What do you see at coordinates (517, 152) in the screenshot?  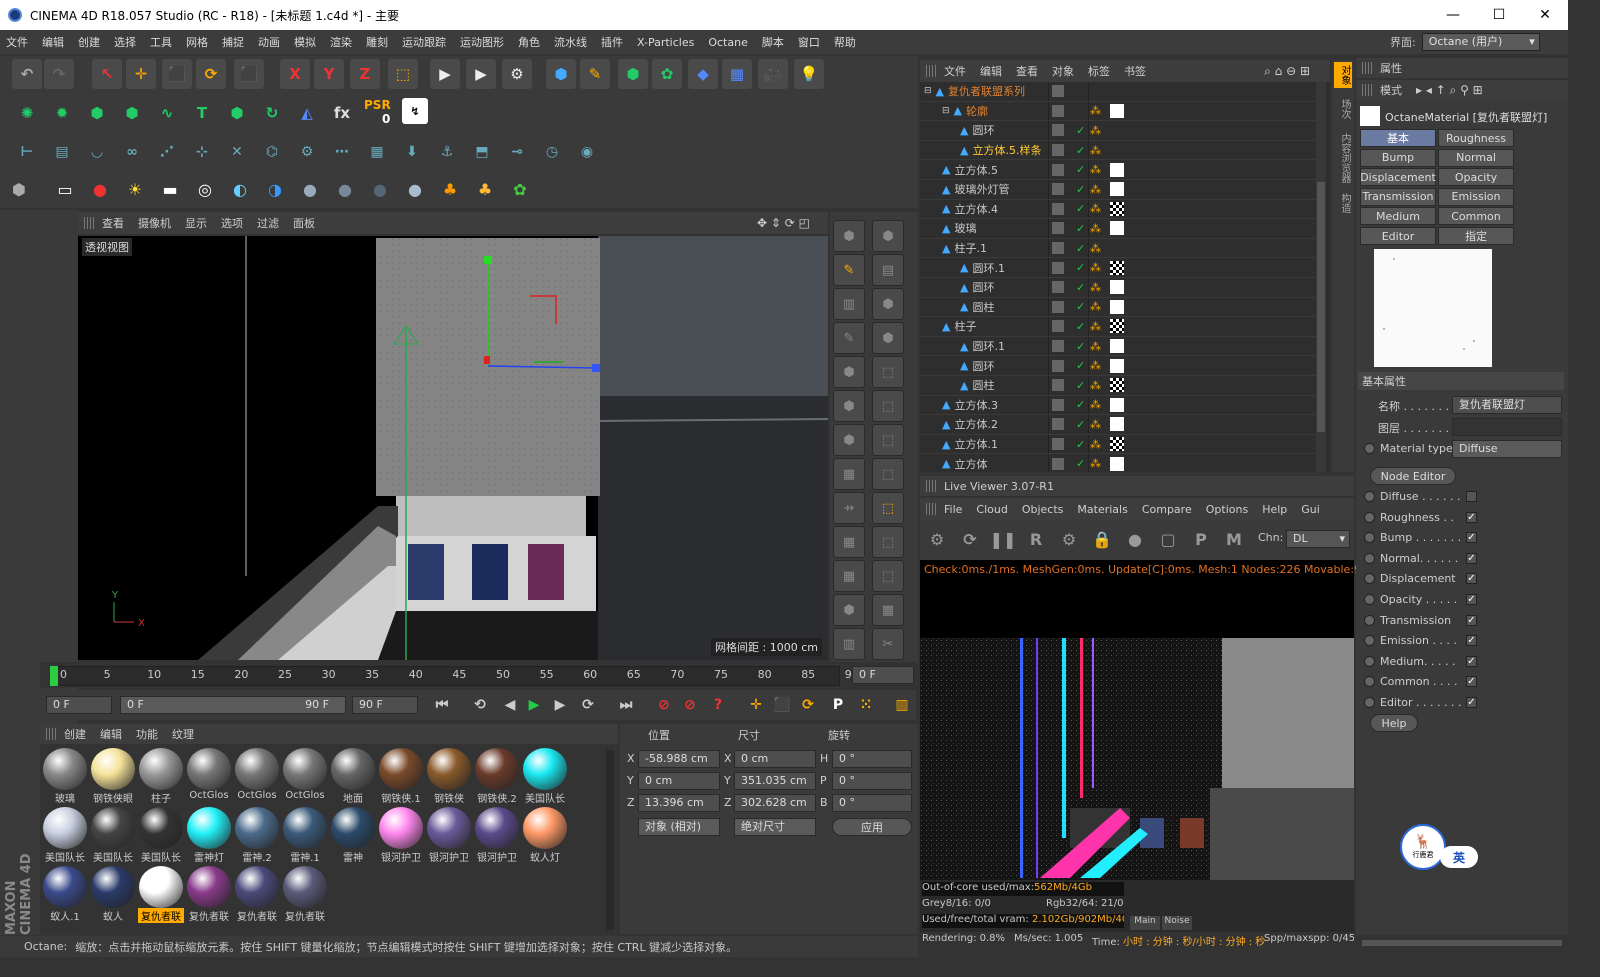 I see `toolbar3-icon-14: ⊸` at bounding box center [517, 152].